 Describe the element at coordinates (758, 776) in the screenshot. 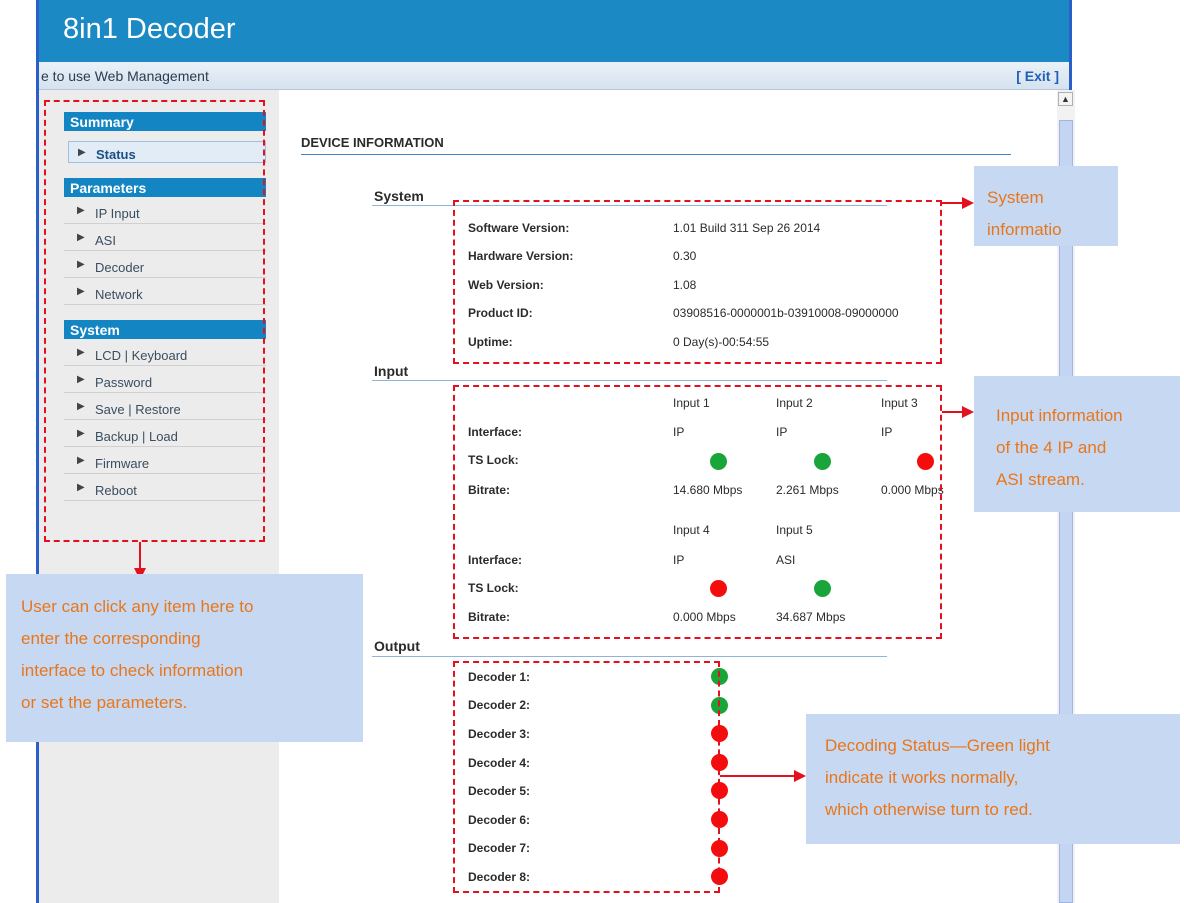

I see `output-arrow-line` at that location.